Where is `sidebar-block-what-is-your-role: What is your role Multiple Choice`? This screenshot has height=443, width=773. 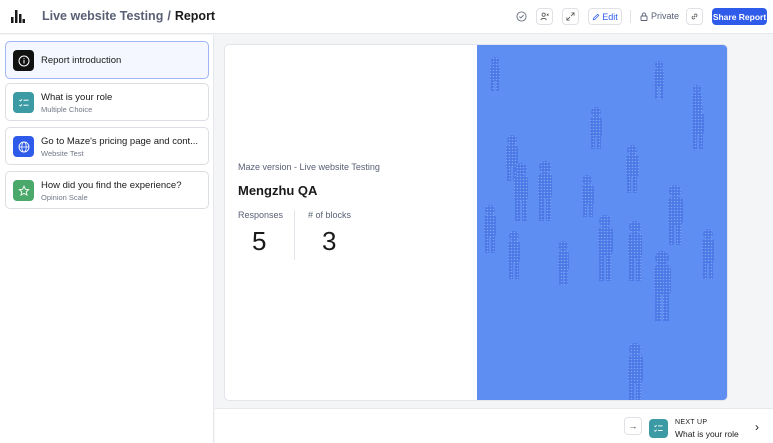 sidebar-block-what-is-your-role: What is your role Multiple Choice is located at coordinates (107, 102).